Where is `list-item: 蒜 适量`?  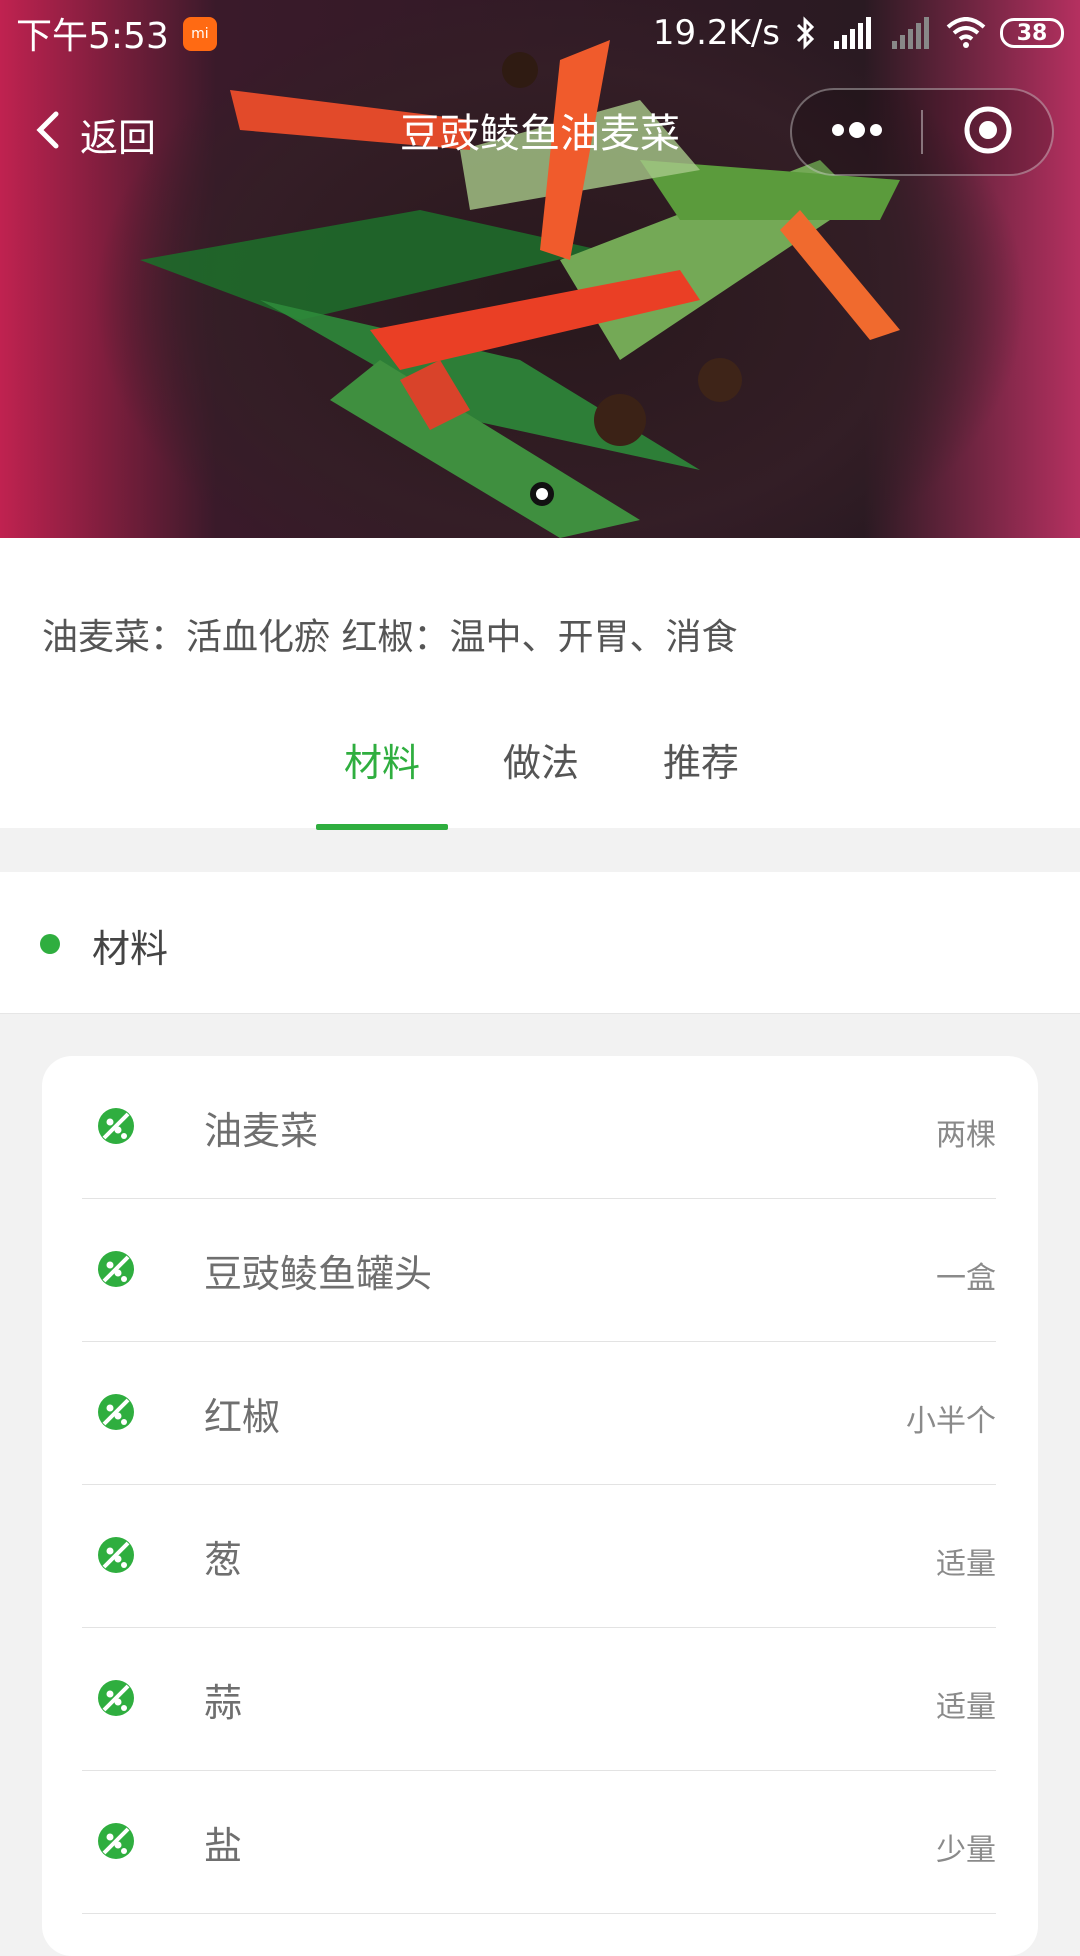
list-item: 蒜 适量 is located at coordinates (539, 1699).